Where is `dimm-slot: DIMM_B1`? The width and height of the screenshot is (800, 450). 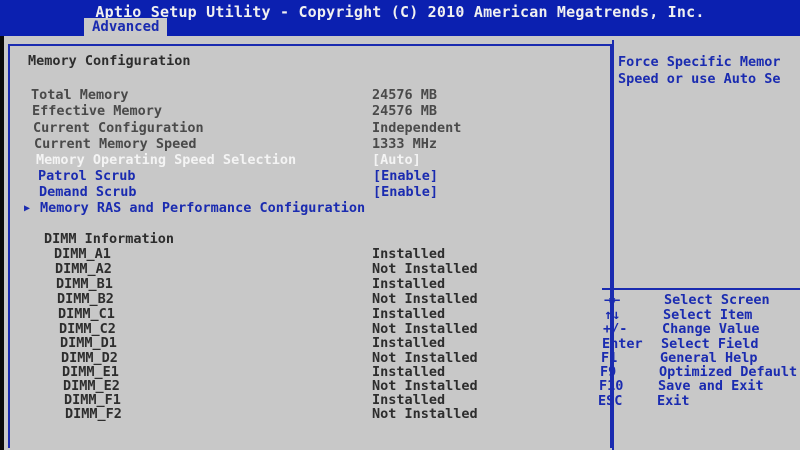
dimm-slot: DIMM_B1 is located at coordinates (84, 284).